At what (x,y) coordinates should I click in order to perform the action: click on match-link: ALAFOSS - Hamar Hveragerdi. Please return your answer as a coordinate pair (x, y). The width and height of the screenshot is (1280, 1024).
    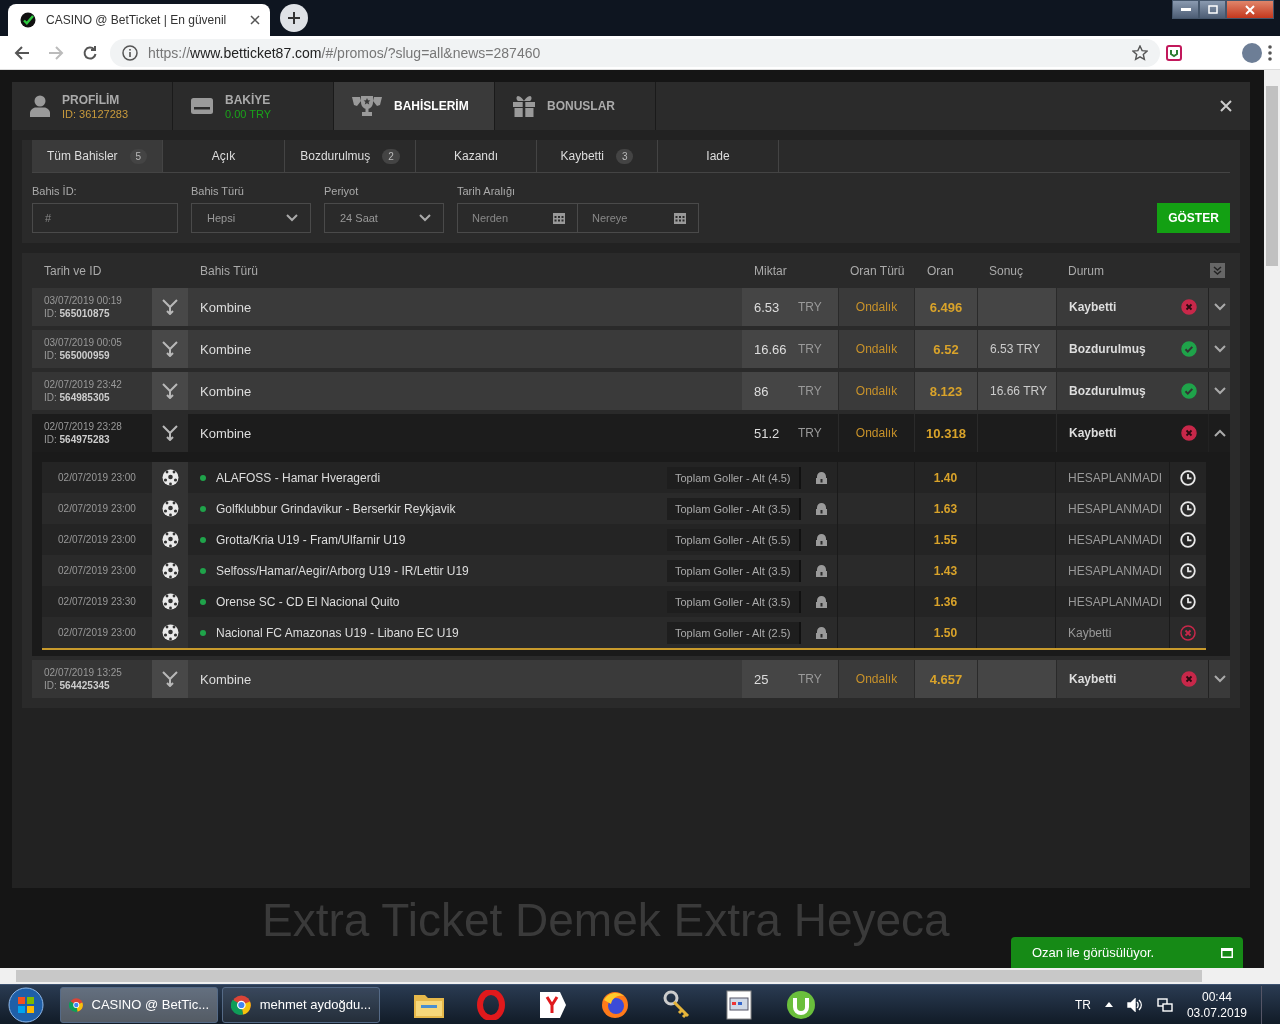
    Looking at the image, I should click on (298, 477).